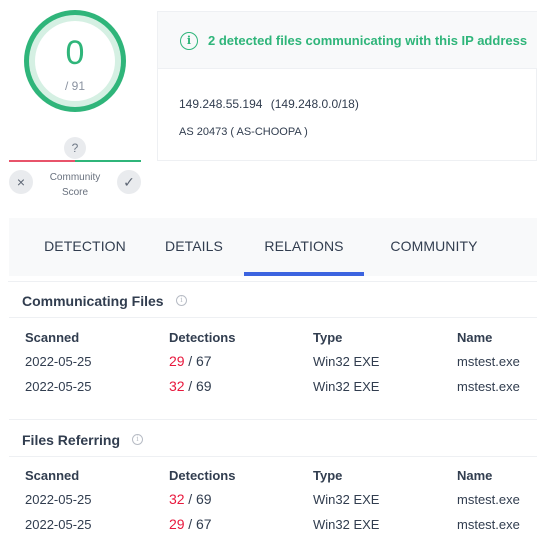  What do you see at coordinates (71, 440) in the screenshot?
I see `section-title: Files Referring` at bounding box center [71, 440].